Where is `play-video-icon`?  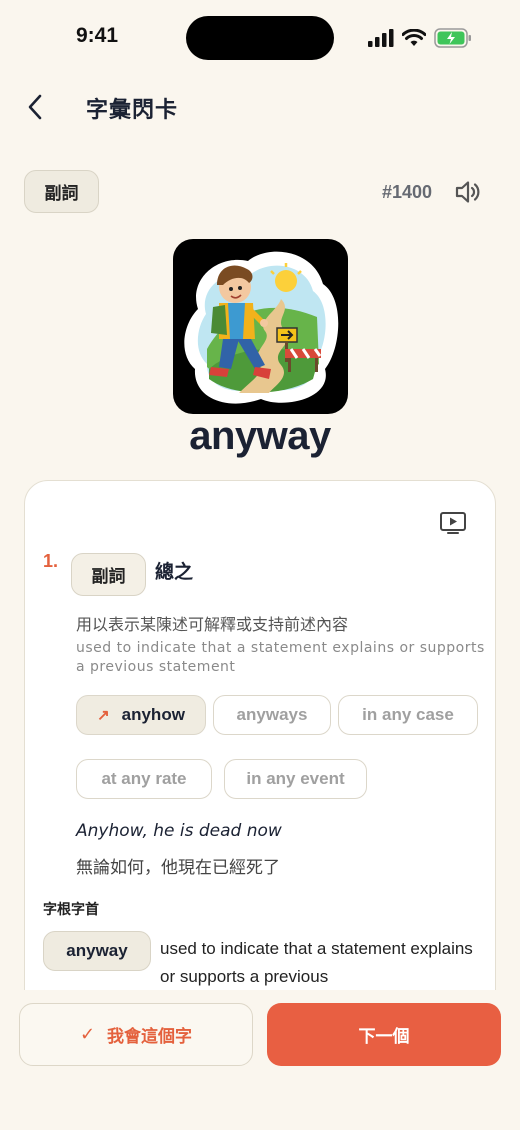
play-video-icon is located at coordinates (453, 523).